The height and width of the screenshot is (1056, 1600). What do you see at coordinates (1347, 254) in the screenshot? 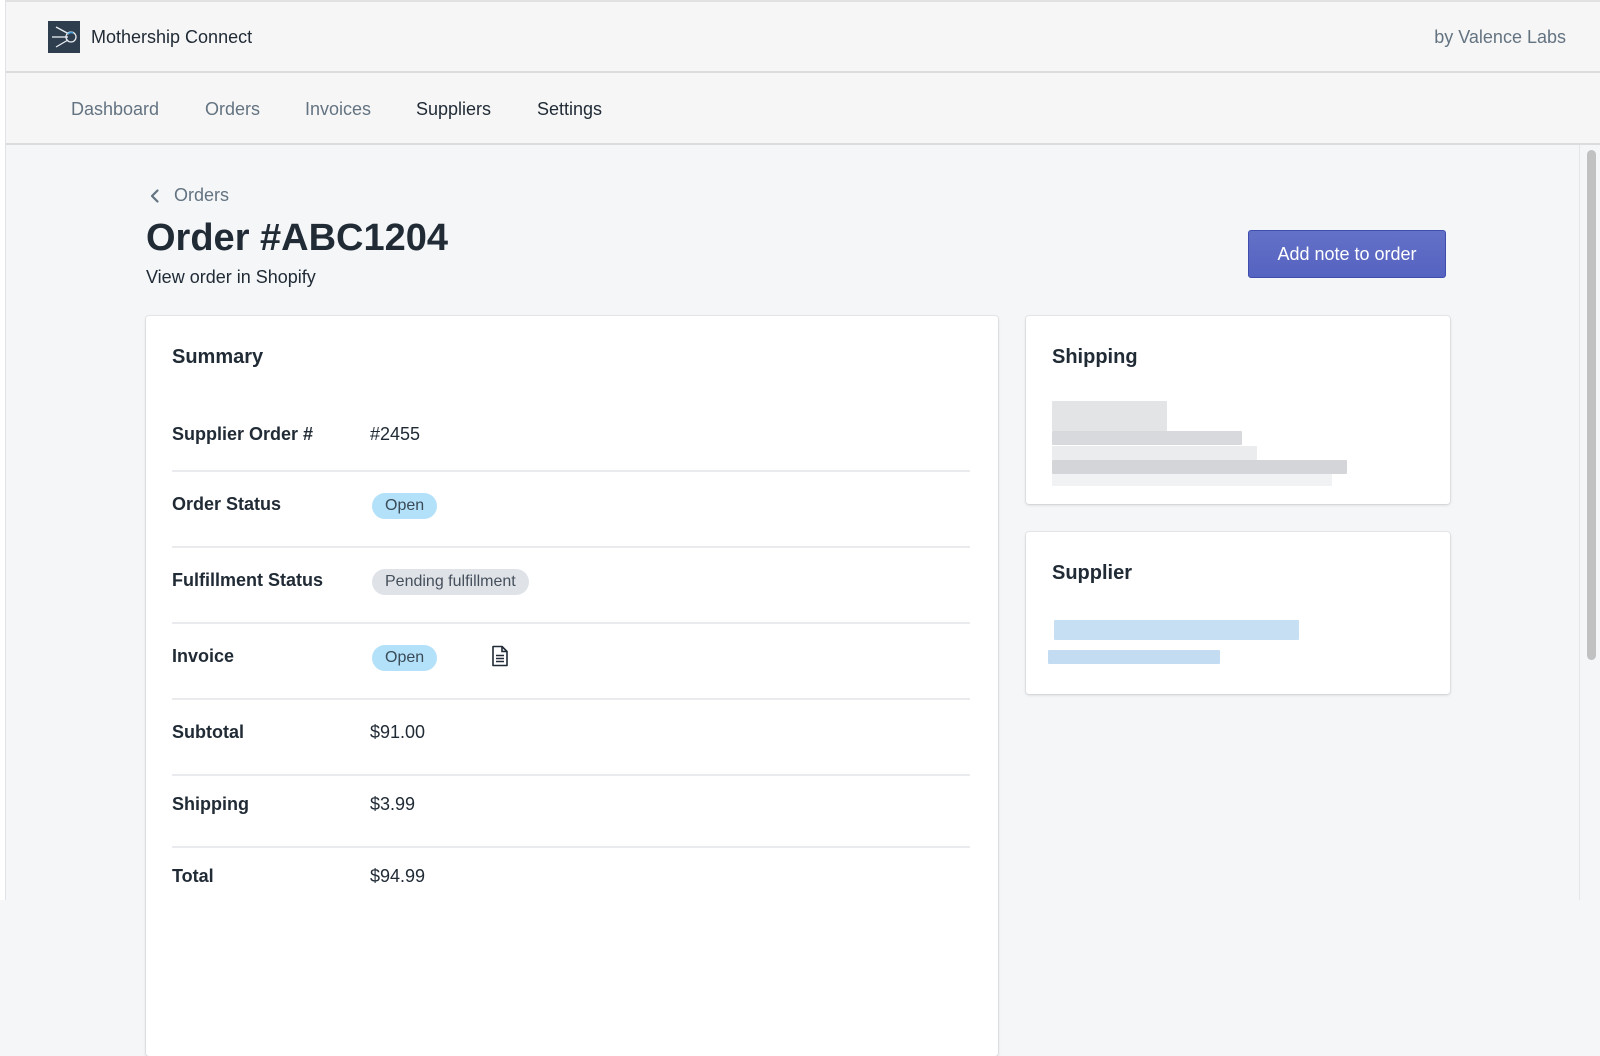
I see `add-note-button: Add note to order` at bounding box center [1347, 254].